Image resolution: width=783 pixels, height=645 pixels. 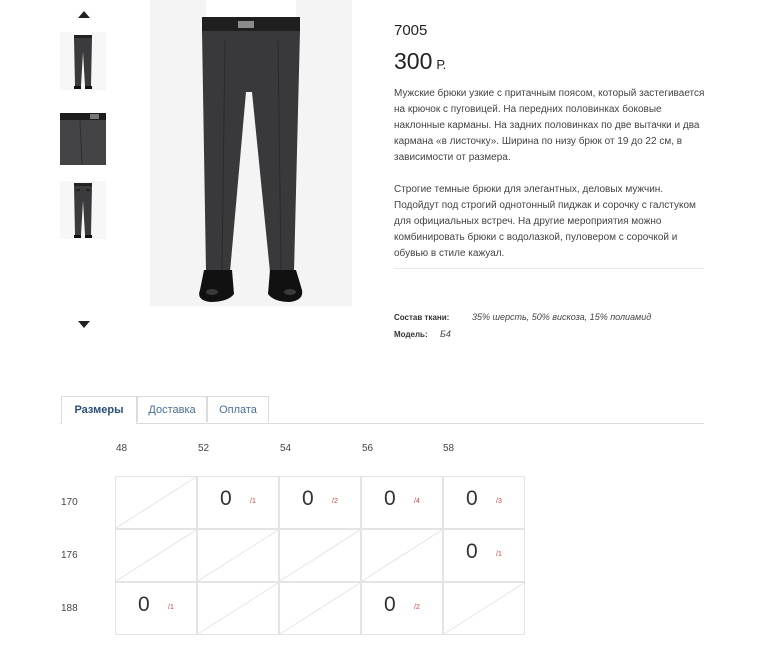 I want to click on thumbnail-front, so click(x=83, y=61).